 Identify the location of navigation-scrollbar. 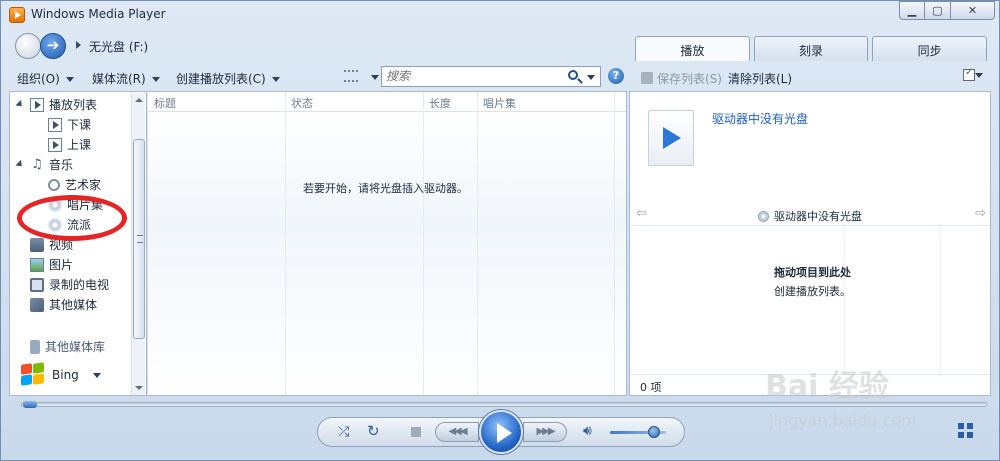
(138, 244).